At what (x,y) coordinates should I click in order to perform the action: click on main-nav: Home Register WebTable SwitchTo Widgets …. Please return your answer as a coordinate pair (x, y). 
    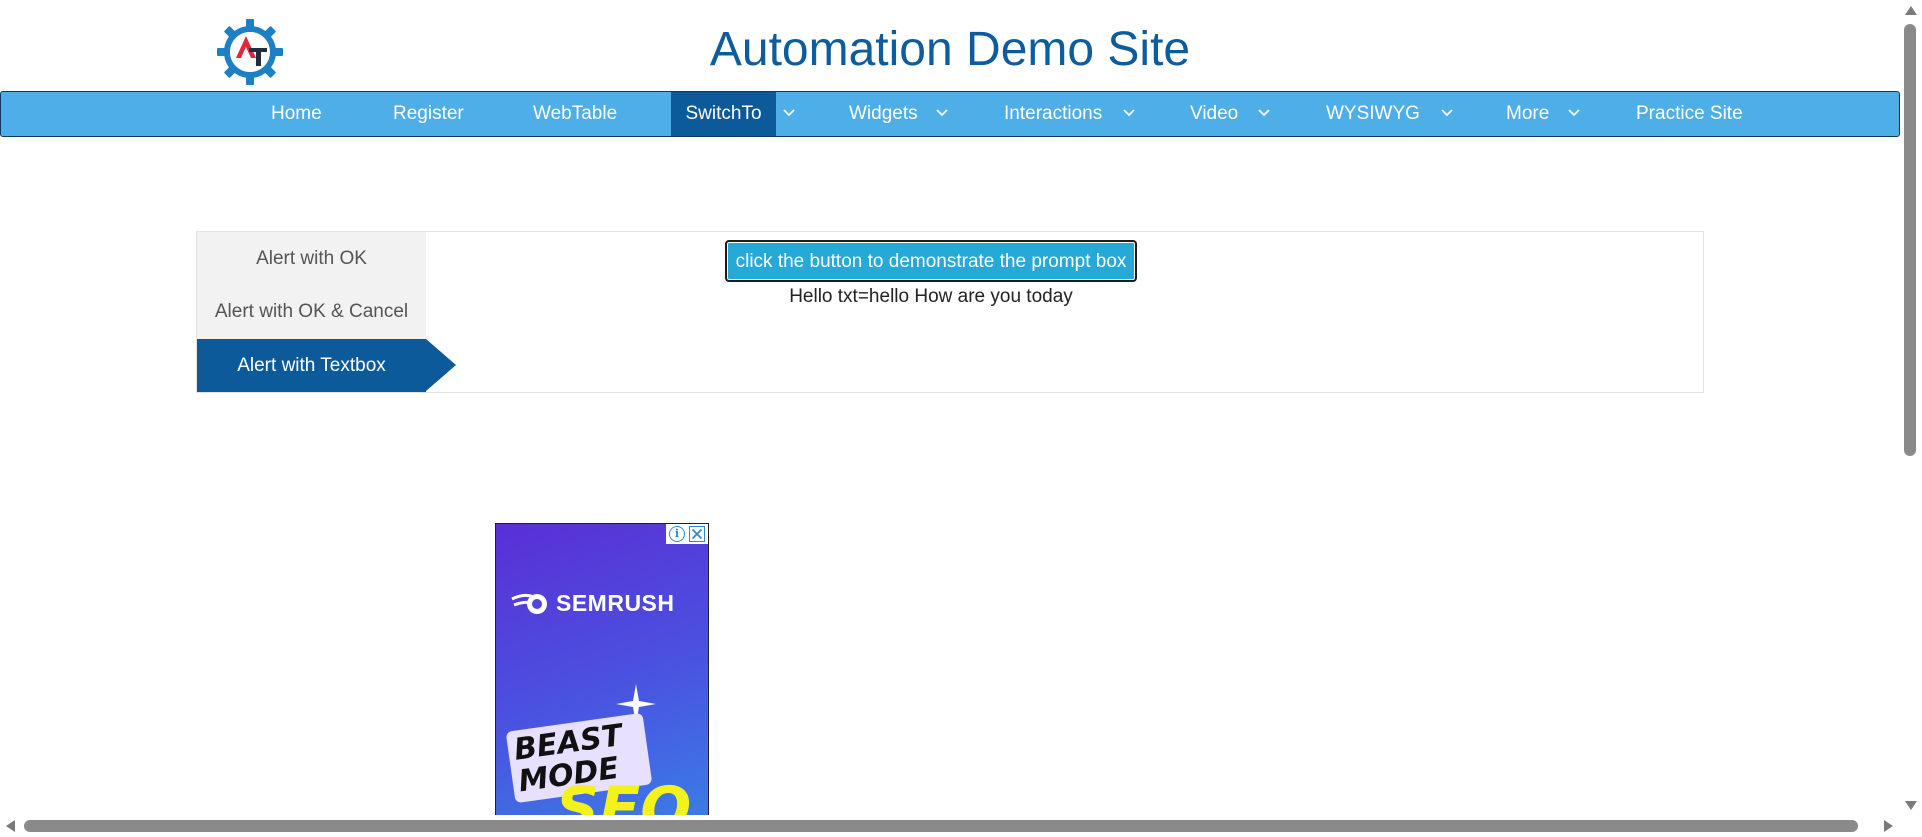
    Looking at the image, I should click on (950, 114).